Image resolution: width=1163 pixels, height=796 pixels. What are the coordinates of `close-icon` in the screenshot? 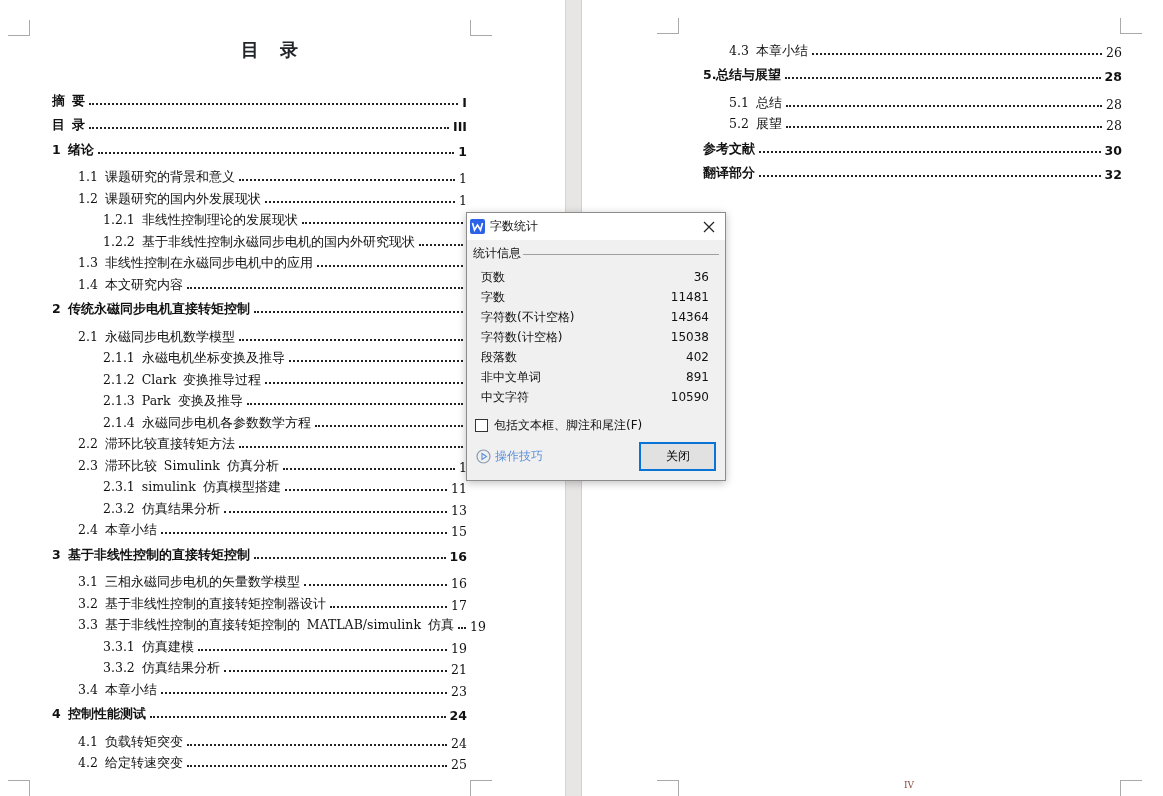 It's located at (709, 226).